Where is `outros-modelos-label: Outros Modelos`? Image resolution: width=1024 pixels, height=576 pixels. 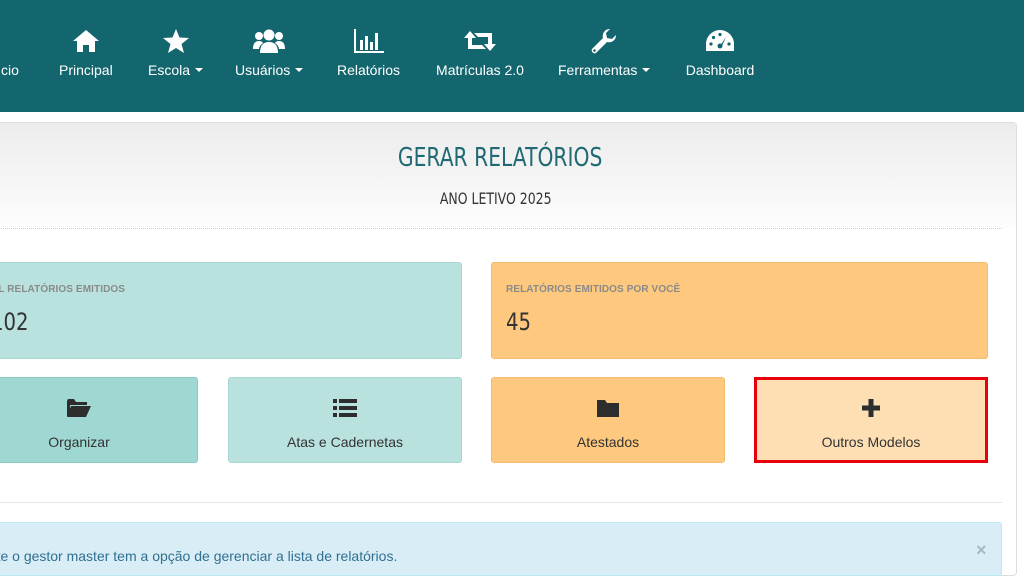
outros-modelos-label: Outros Modelos is located at coordinates (871, 442).